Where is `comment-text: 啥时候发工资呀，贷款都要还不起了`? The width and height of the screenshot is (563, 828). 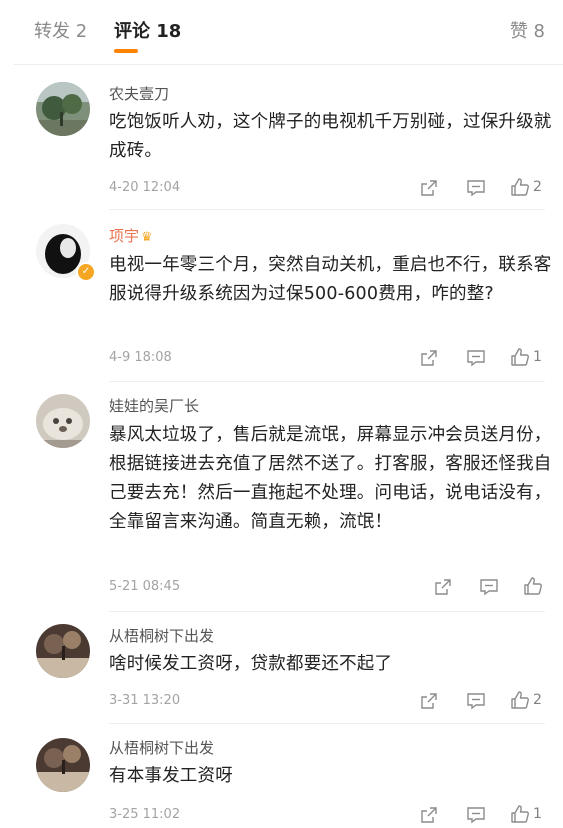 comment-text: 啥时候发工资呀，贷款都要还不起了 is located at coordinates (251, 664).